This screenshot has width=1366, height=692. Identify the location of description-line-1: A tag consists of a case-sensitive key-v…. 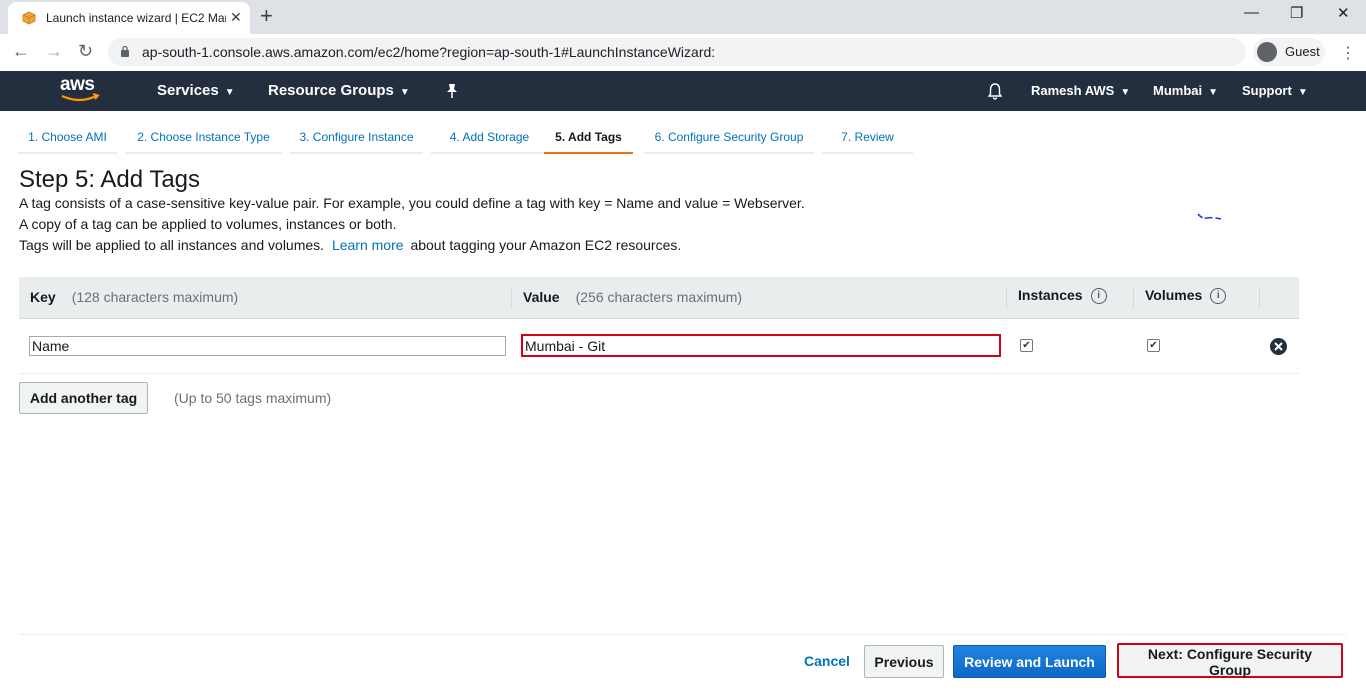
(412, 203).